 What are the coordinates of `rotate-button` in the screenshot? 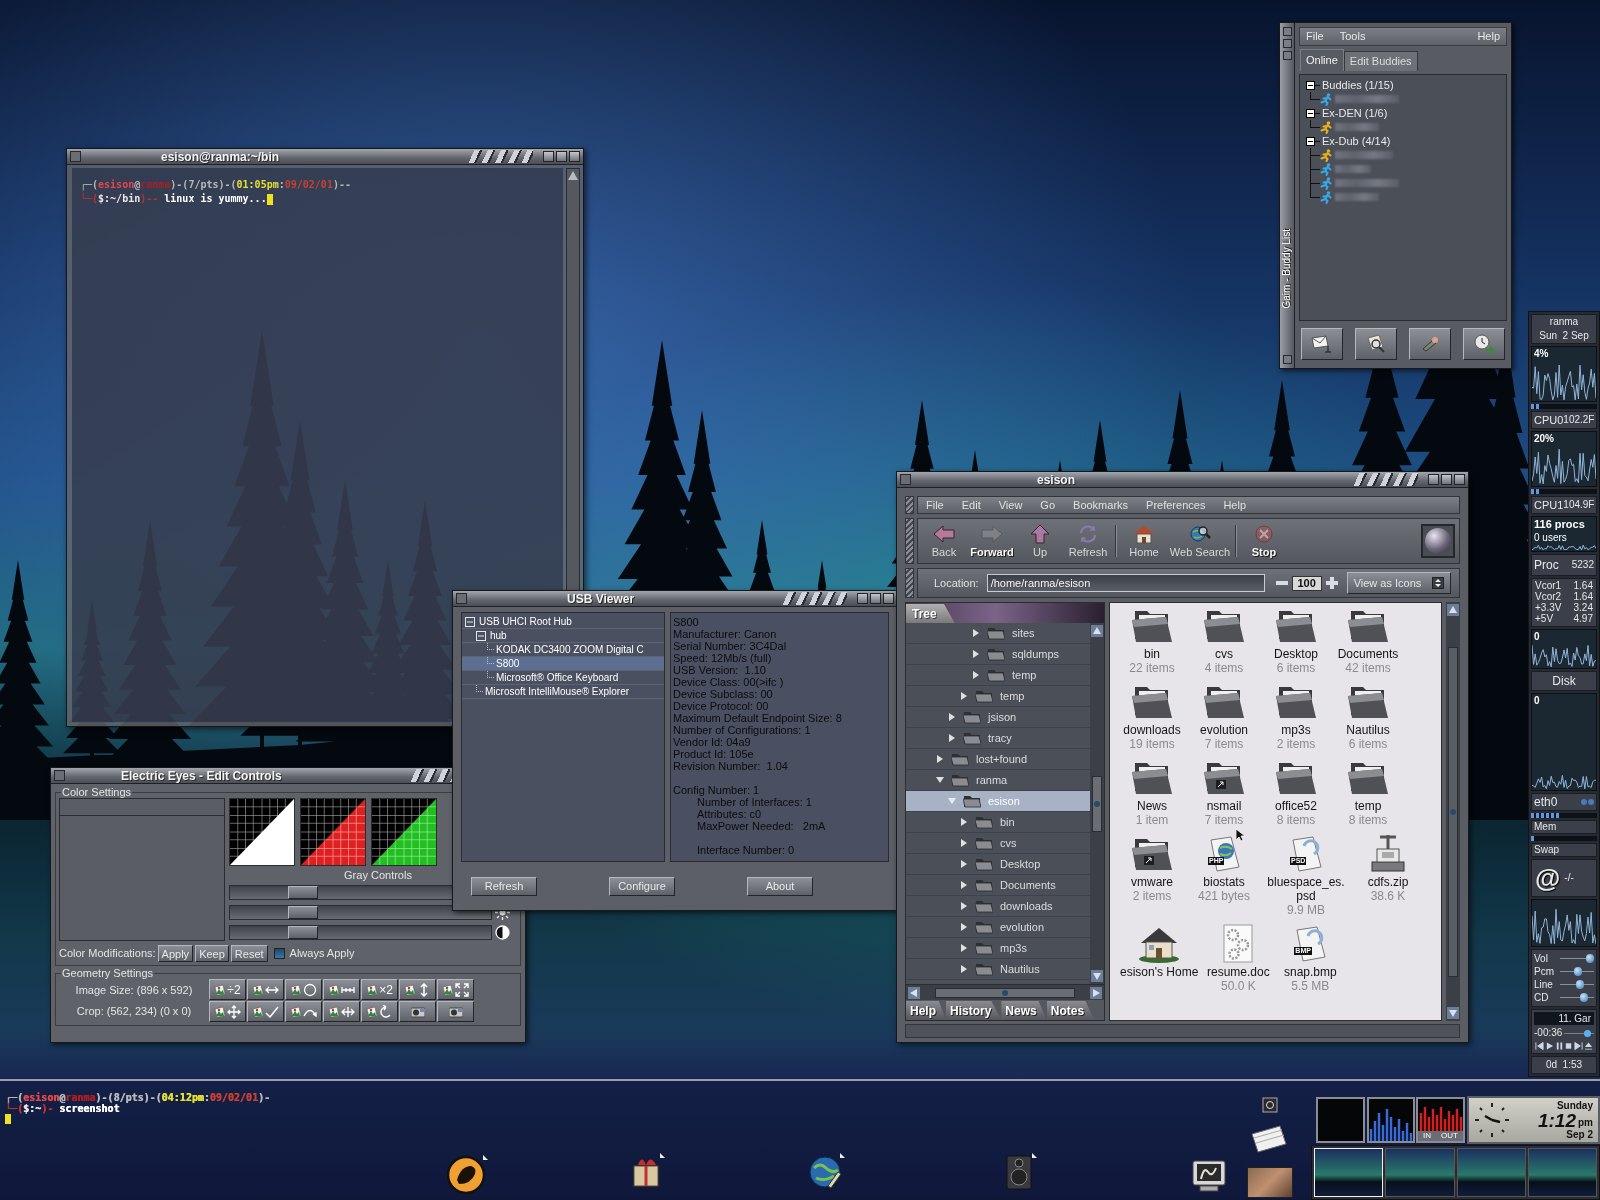 It's located at (379, 1011).